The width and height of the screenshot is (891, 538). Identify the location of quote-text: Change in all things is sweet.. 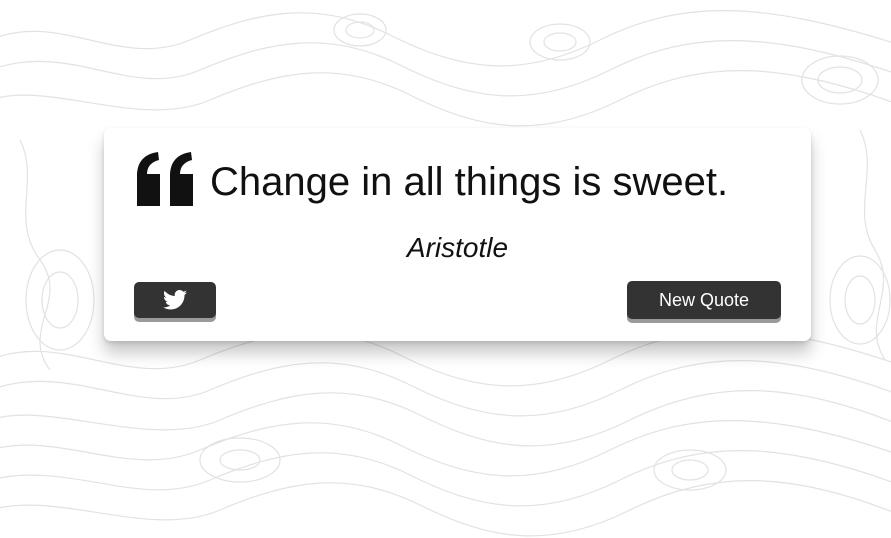
(469, 181).